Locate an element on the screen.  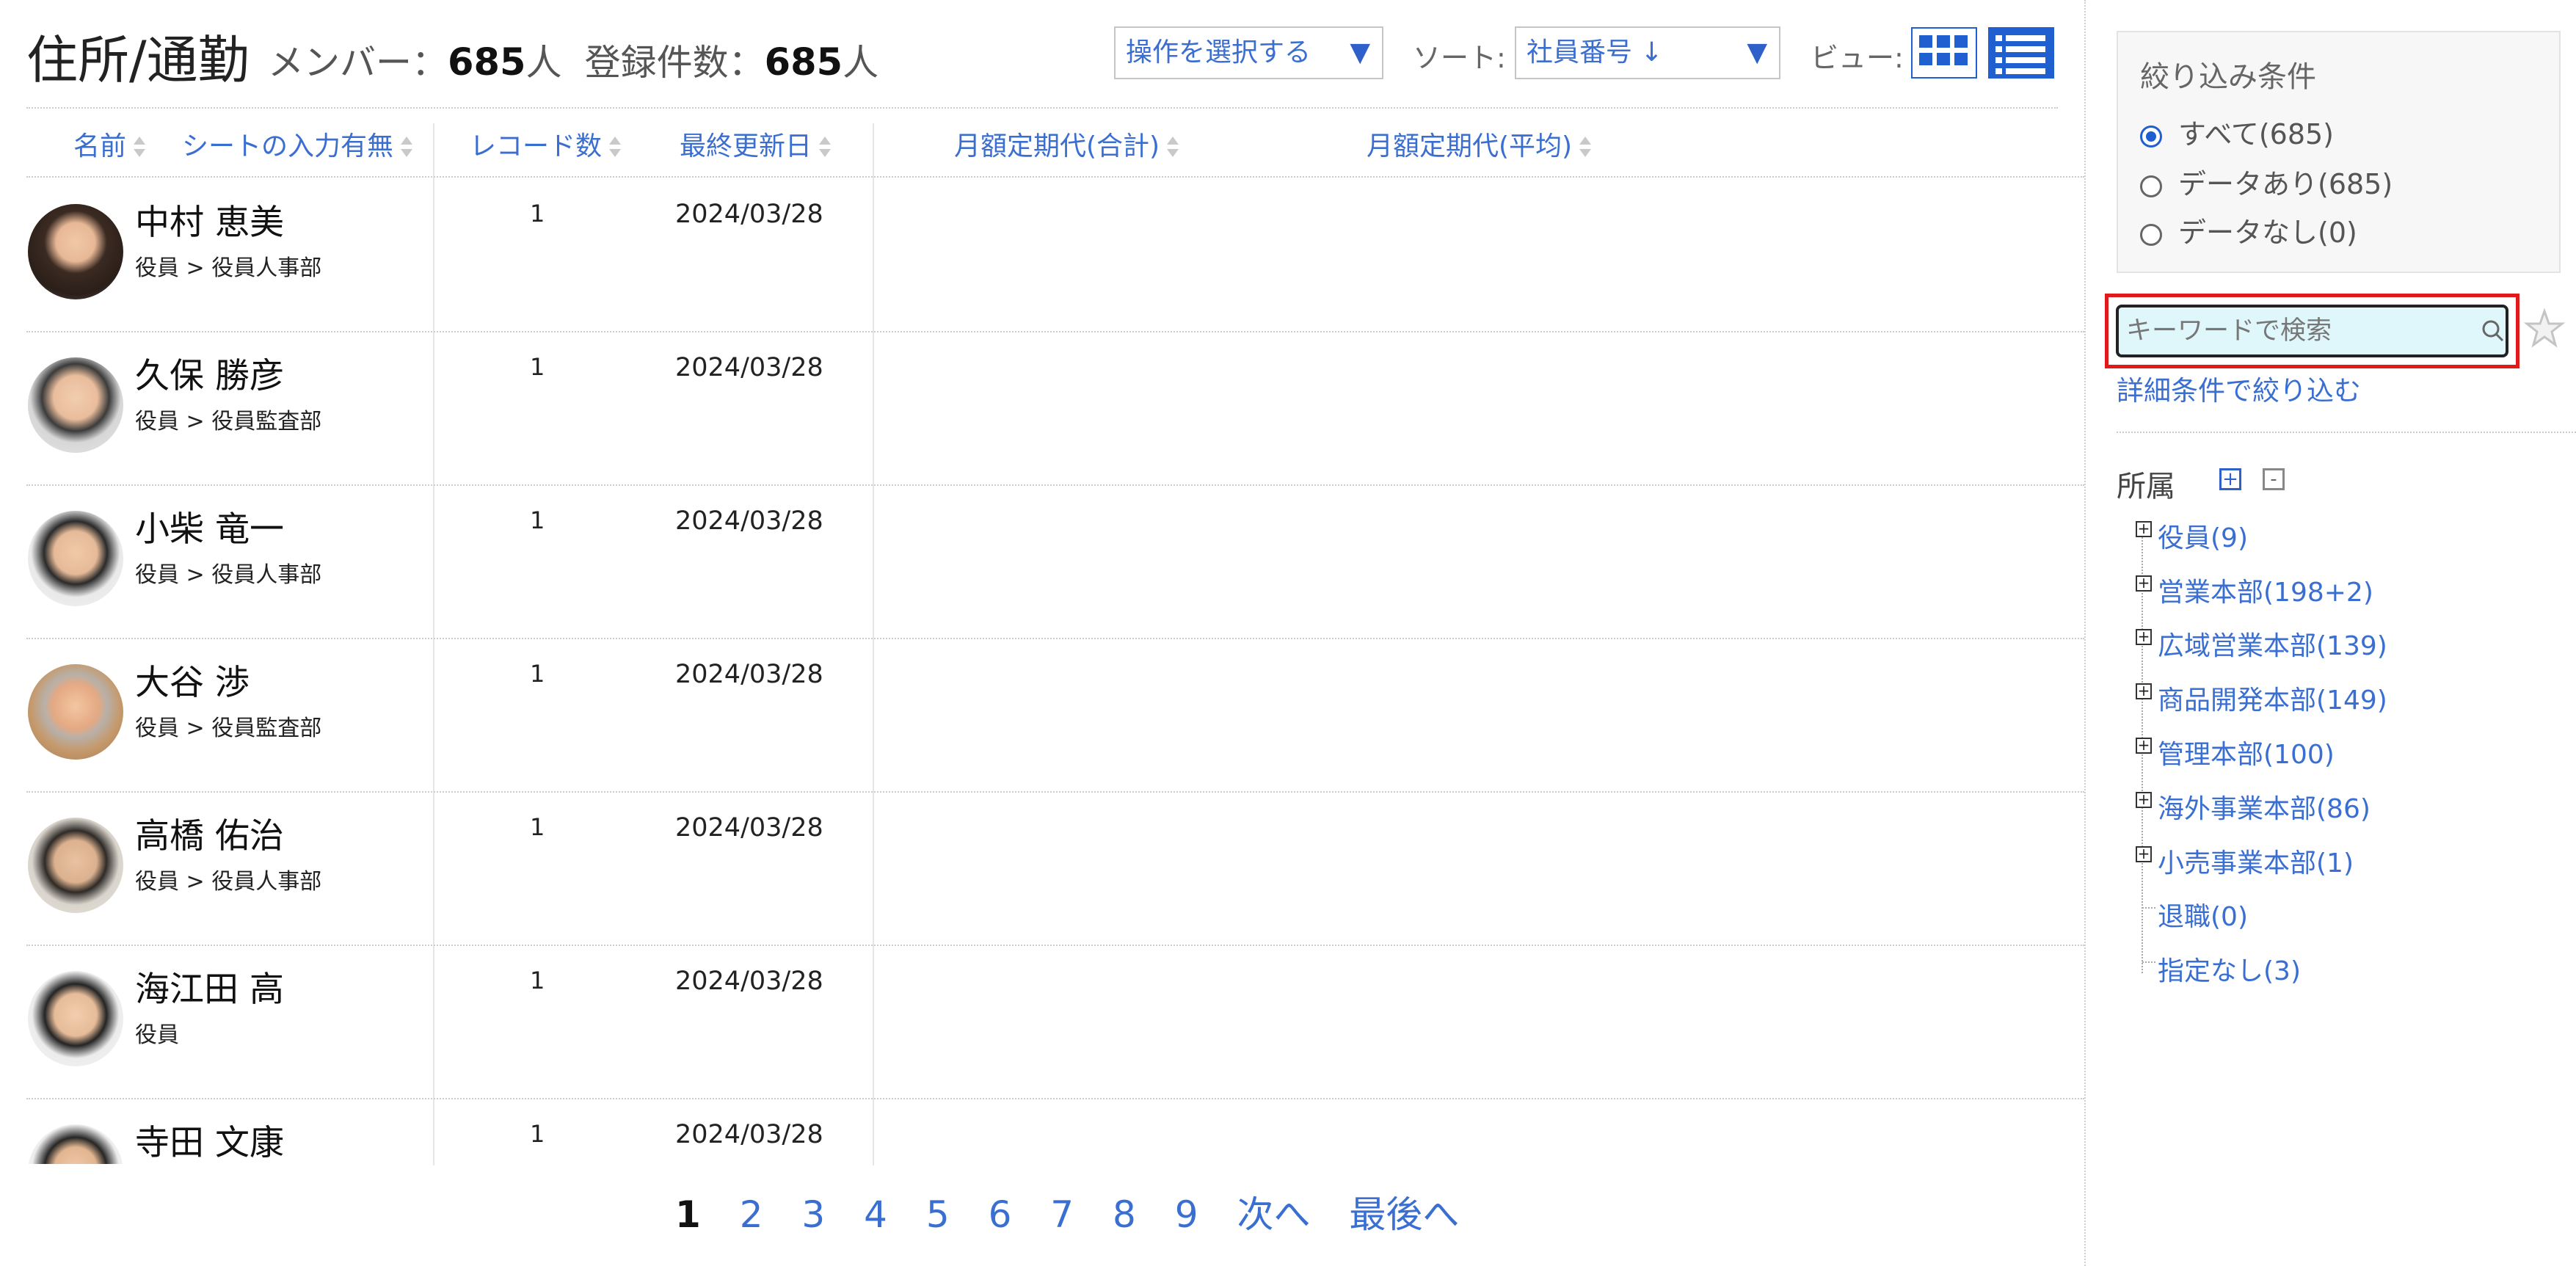
page-link-current: 1 is located at coordinates (688, 1214).